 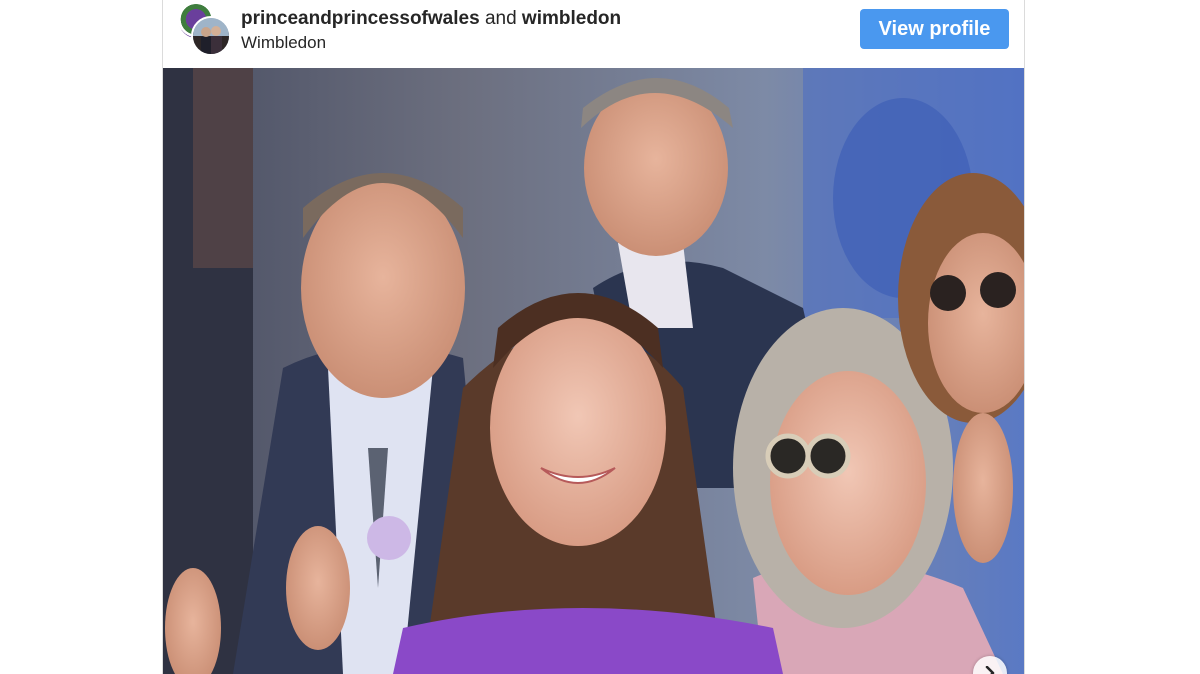 I want to click on author-link-primary: princeandprincessofwales, so click(x=360, y=18).